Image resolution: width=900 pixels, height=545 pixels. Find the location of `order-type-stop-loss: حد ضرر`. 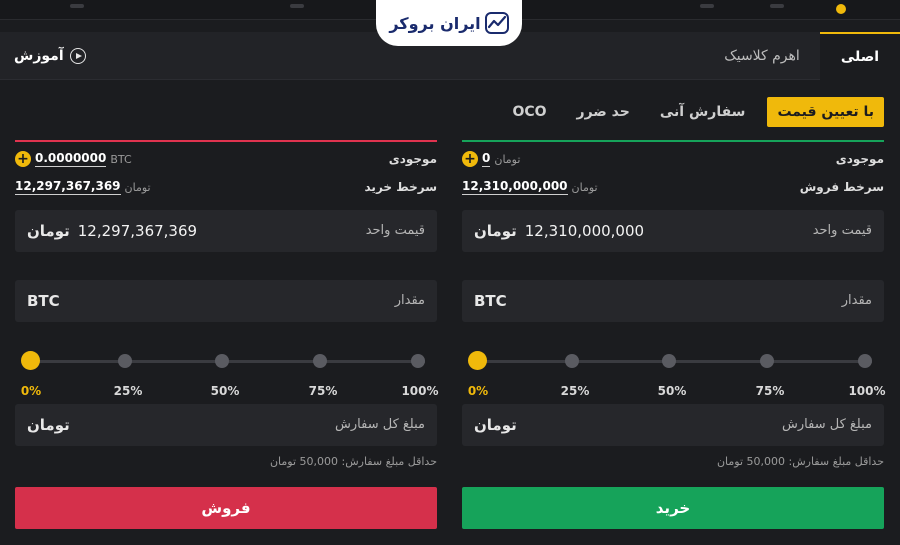

order-type-stop-loss: حد ضرر is located at coordinates (603, 112).